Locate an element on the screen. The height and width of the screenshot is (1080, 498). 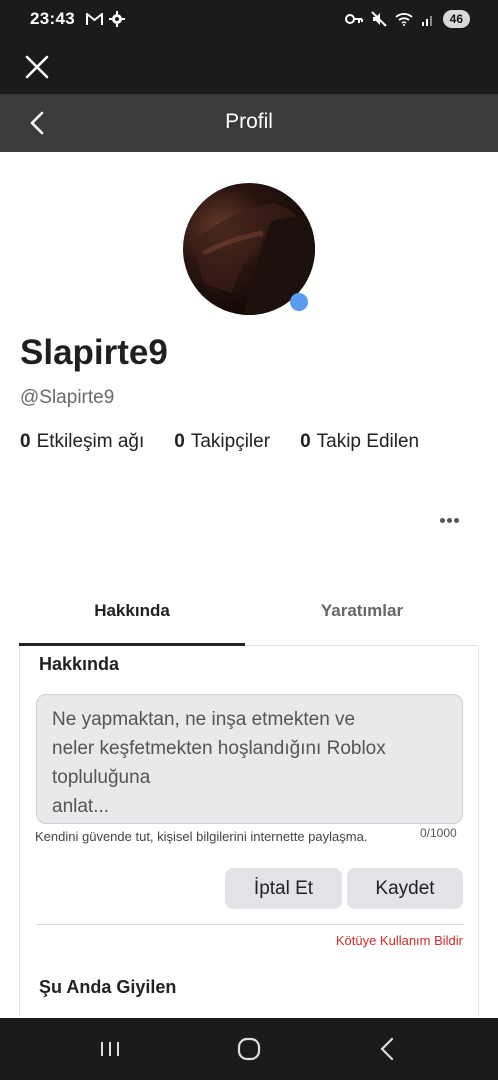
stat-followers: 0 Takipçiler is located at coordinates (222, 442).